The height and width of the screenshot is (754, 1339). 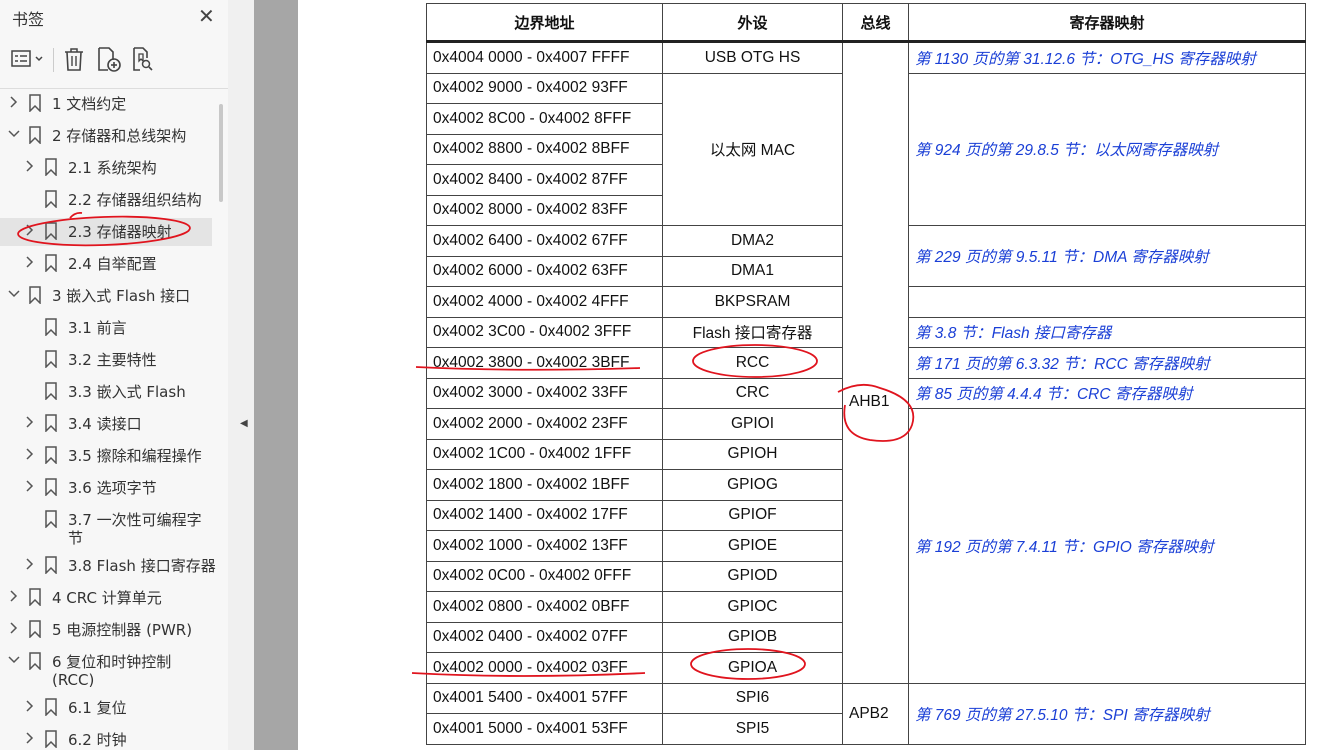 What do you see at coordinates (752, 637) in the screenshot?
I see `peripheral-cell: GPIOB` at bounding box center [752, 637].